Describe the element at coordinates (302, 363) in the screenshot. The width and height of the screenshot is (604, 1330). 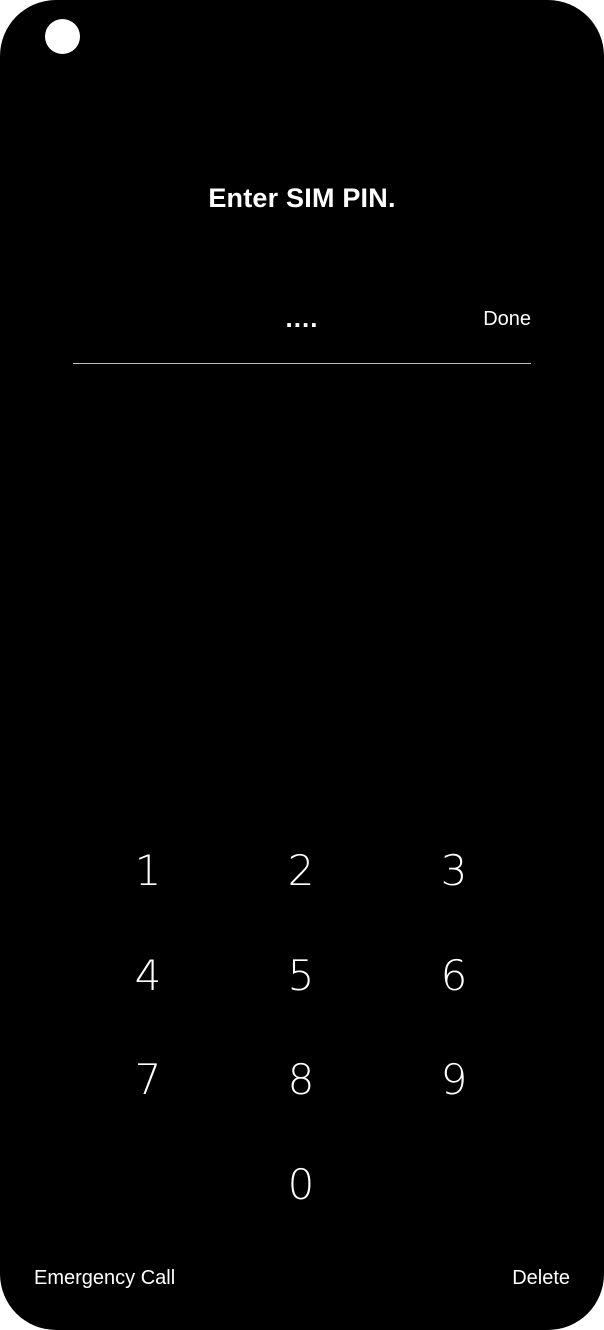
I see `pin-input-underline` at that location.